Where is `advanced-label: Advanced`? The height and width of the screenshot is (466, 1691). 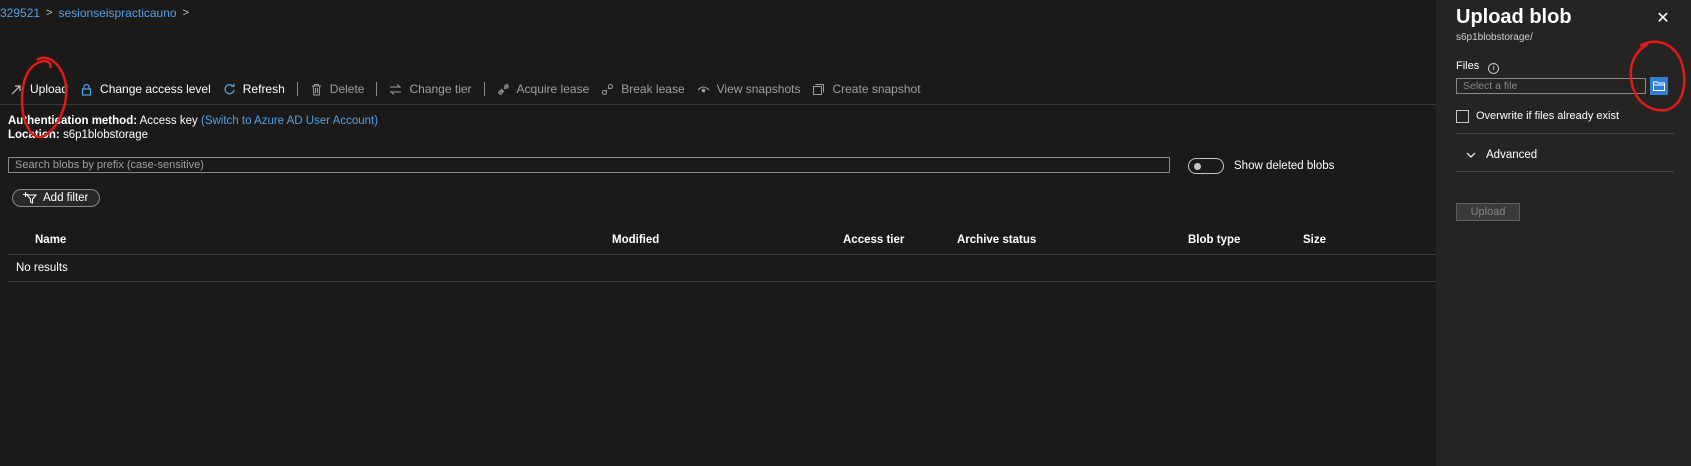
advanced-label: Advanced is located at coordinates (1512, 155).